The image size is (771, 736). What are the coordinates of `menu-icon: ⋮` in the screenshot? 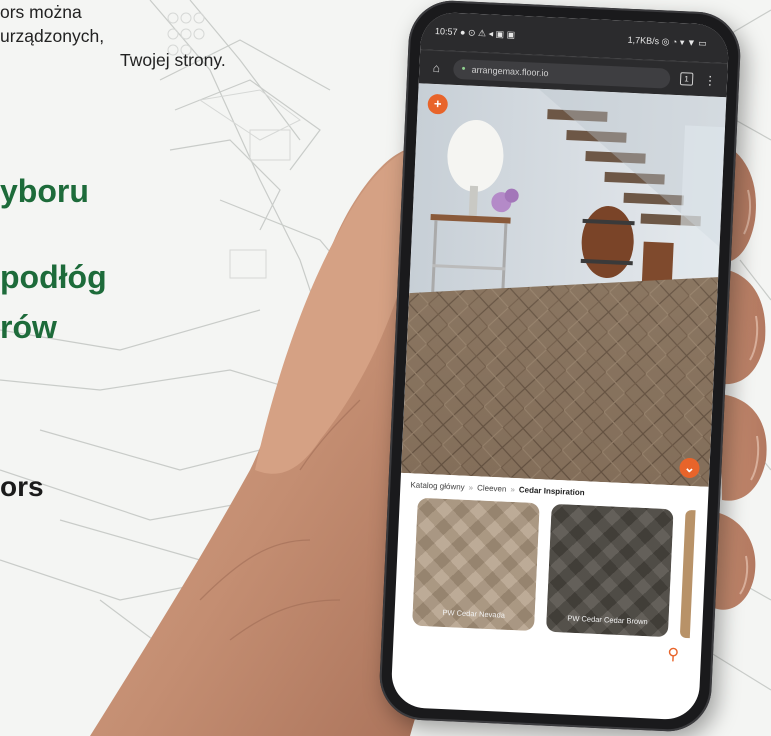 It's located at (710, 80).